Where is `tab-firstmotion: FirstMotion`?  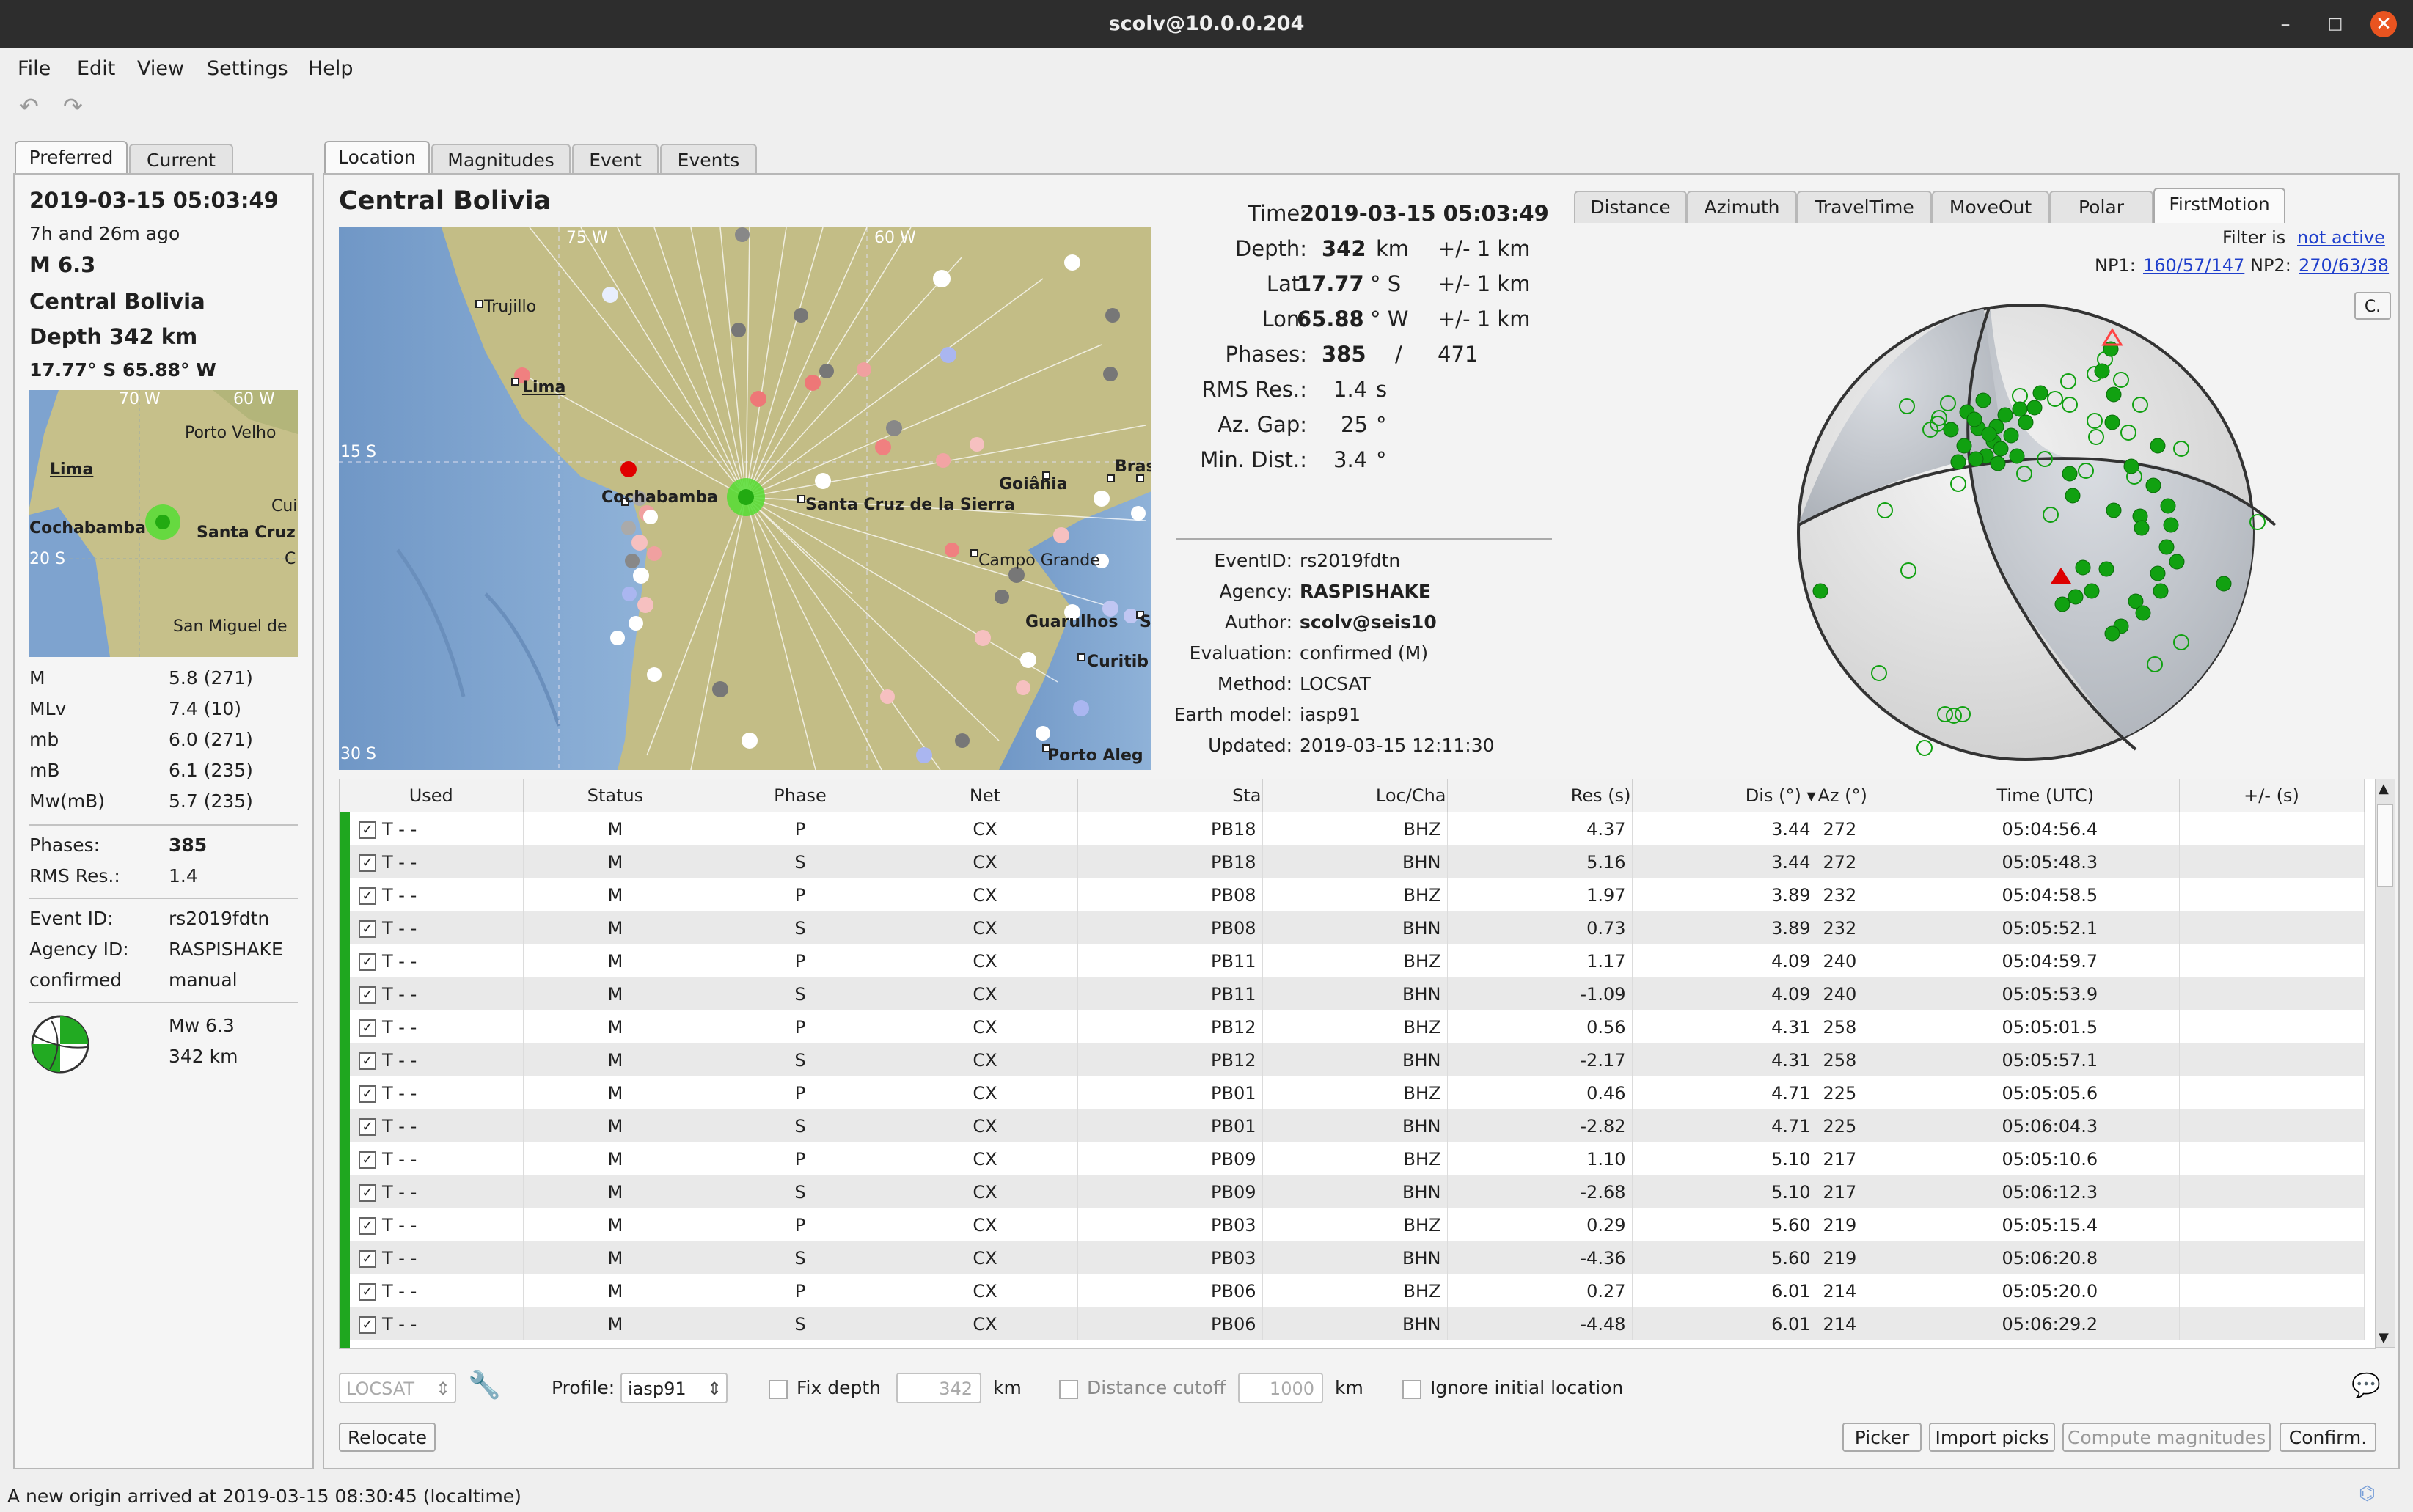 tab-firstmotion: FirstMotion is located at coordinates (2219, 205).